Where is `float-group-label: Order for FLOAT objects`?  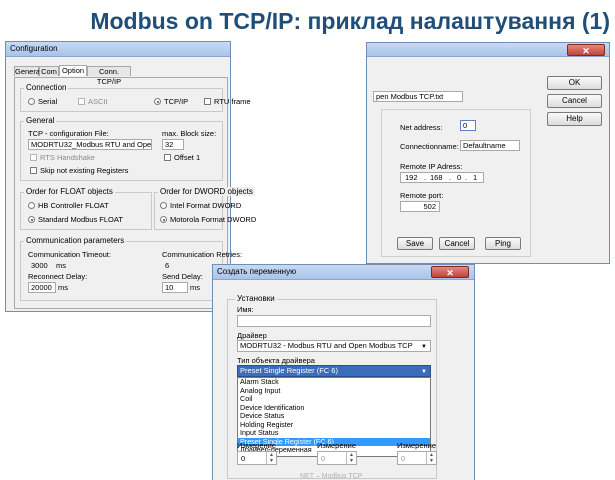
float-group-label: Order for FLOAT objects is located at coordinates (69, 191).